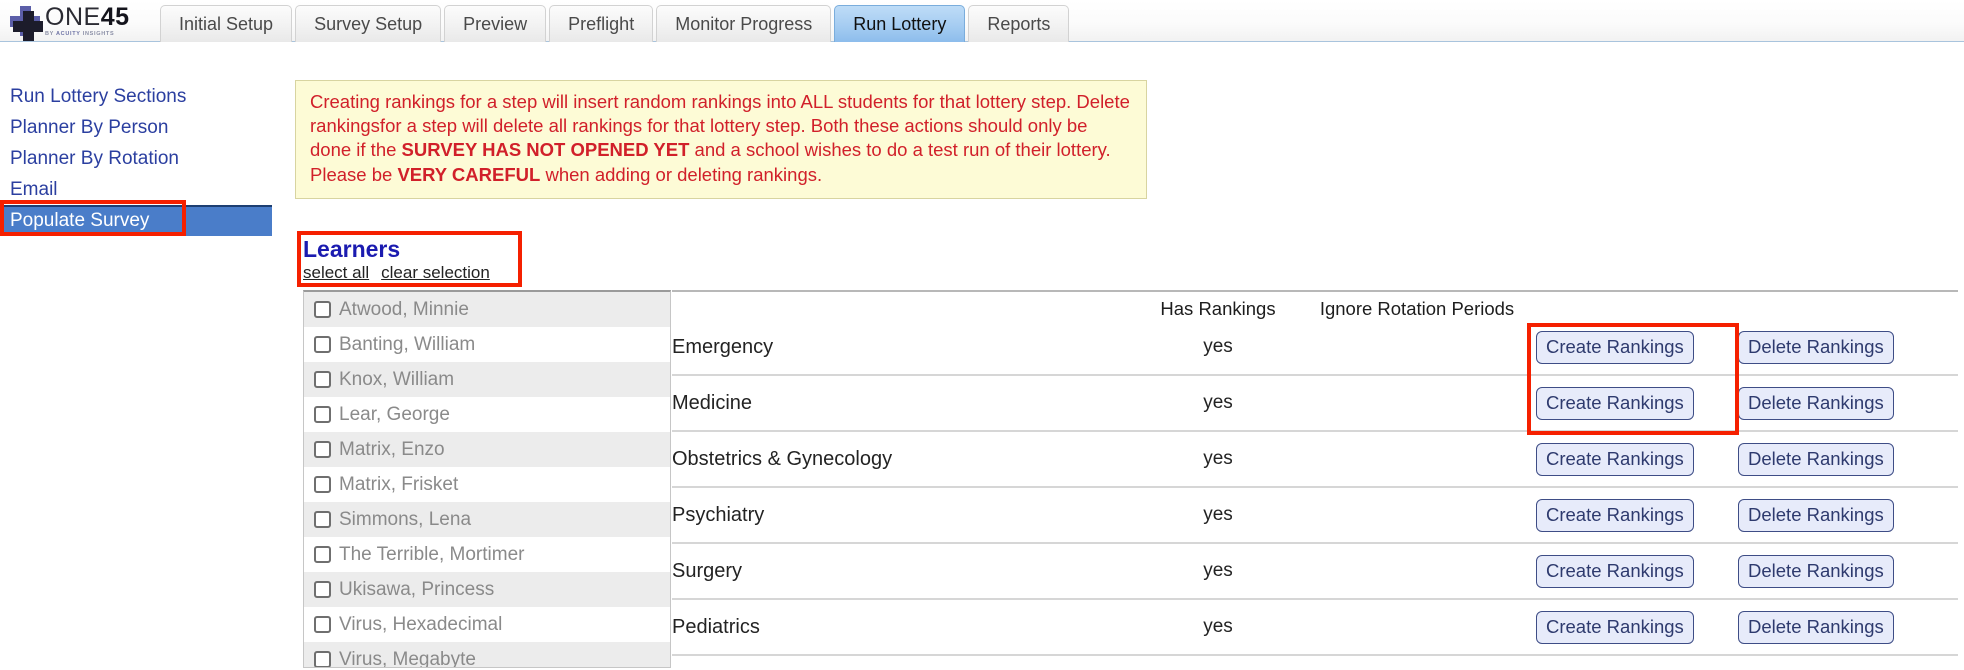  I want to click on learners-heading: Learners, so click(352, 249).